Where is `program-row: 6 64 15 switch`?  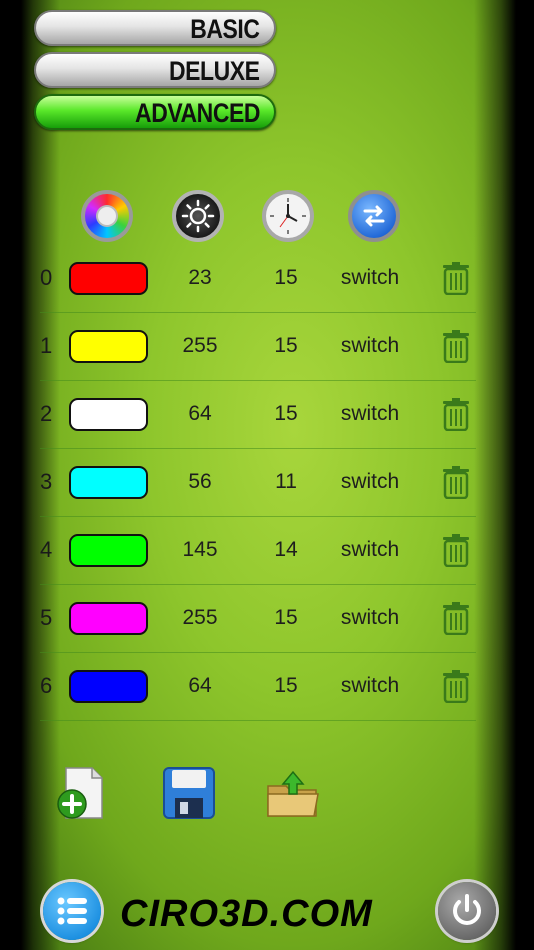
program-row: 6 64 15 switch is located at coordinates (258, 687).